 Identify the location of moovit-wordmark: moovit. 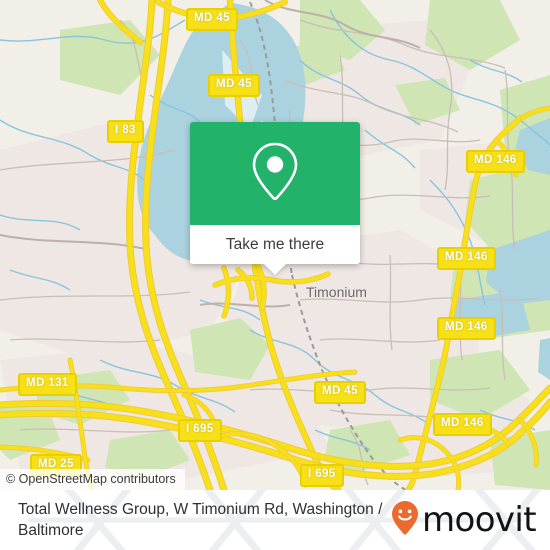
(479, 520).